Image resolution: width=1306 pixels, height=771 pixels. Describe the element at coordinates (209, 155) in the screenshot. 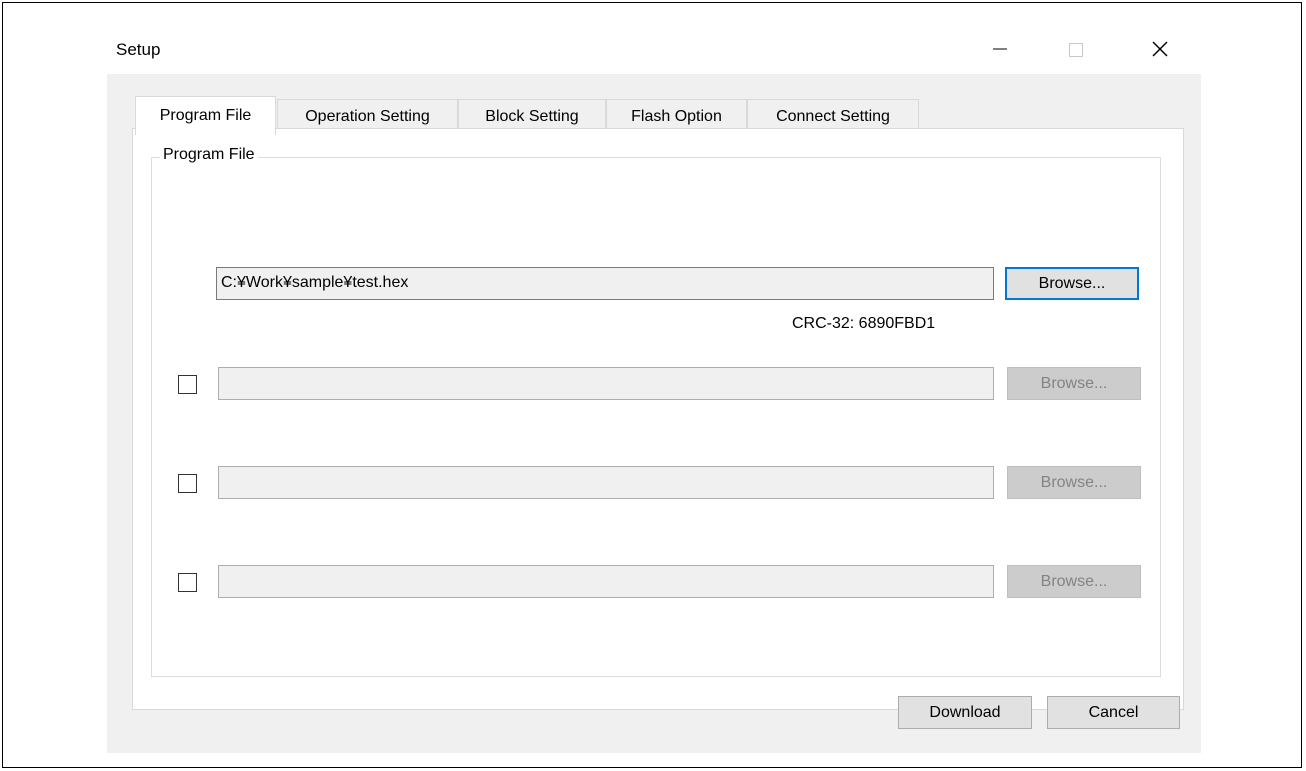

I see `groupbox-legend: Program File` at that location.